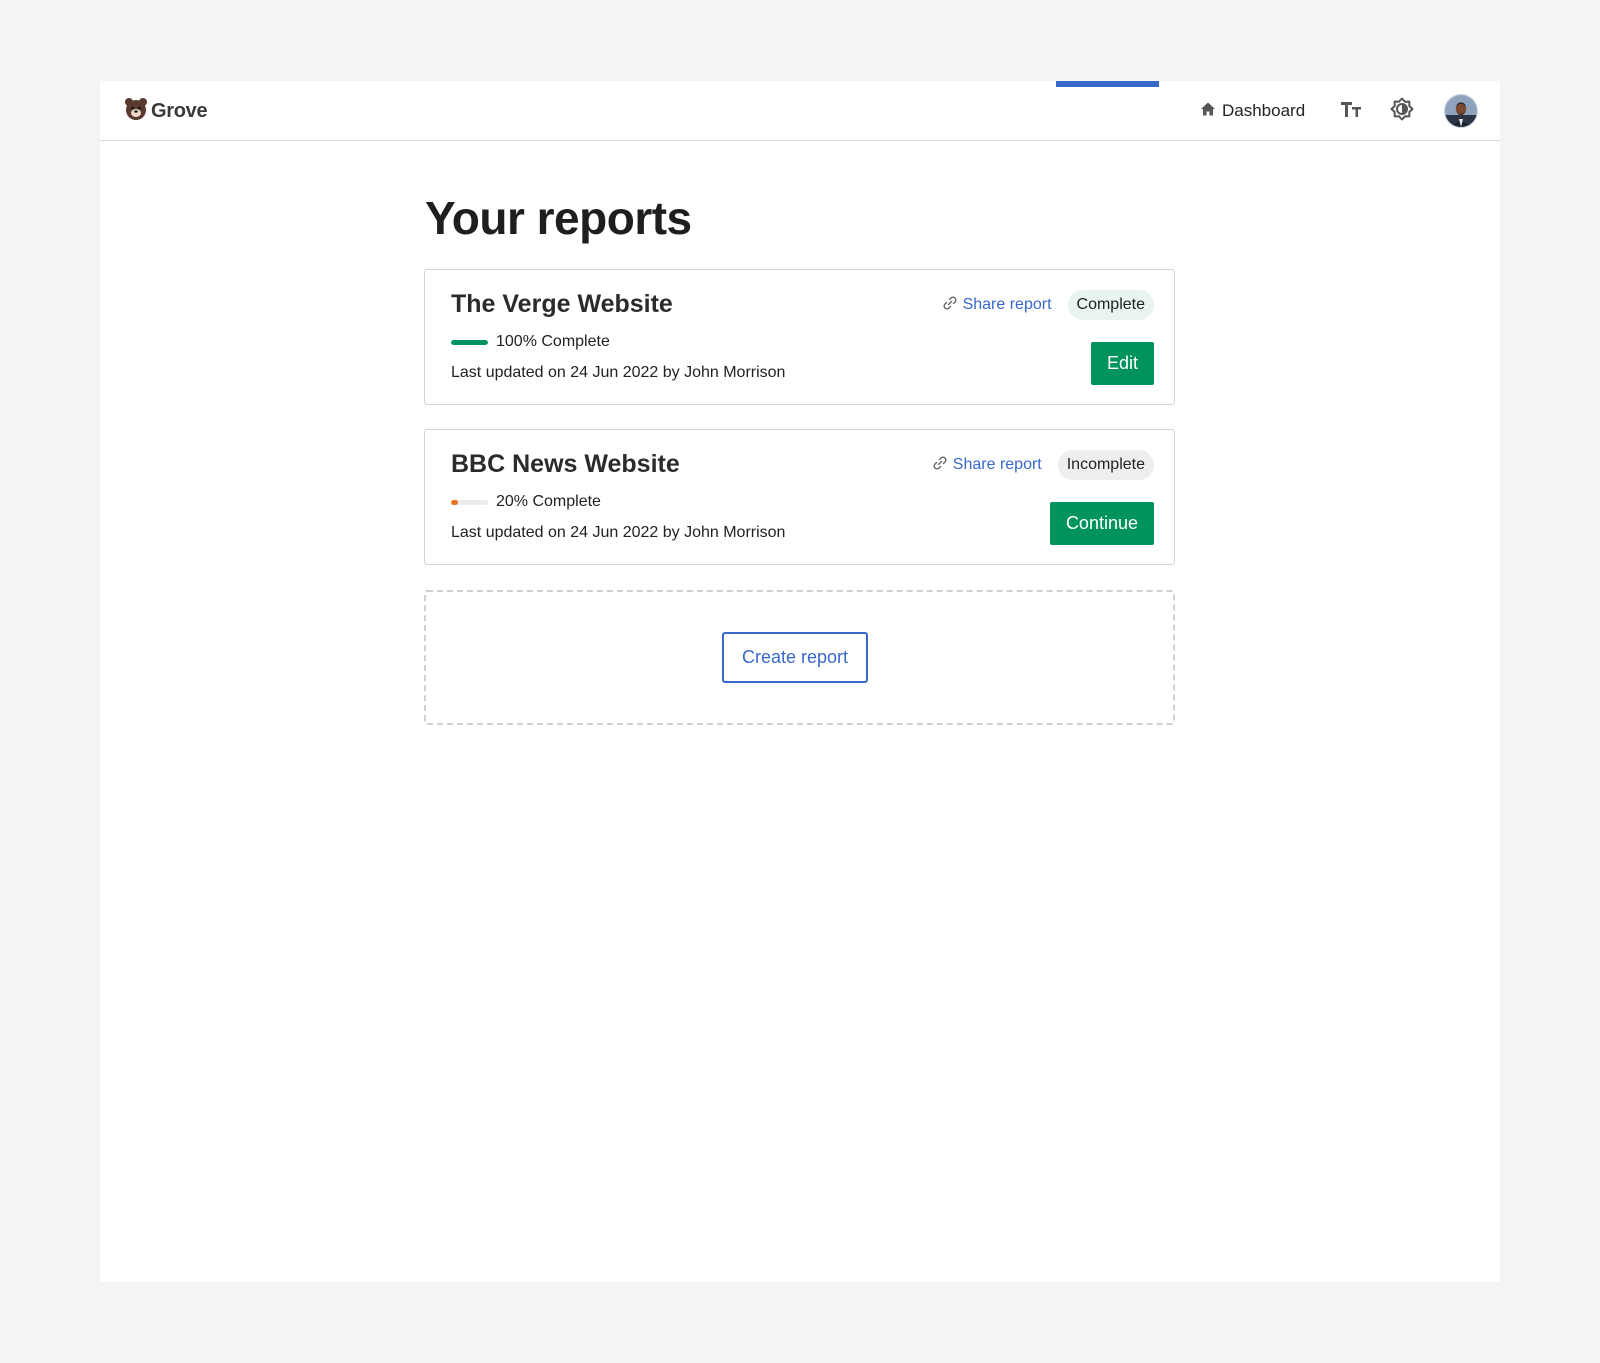 Image resolution: width=1600 pixels, height=1363 pixels. What do you see at coordinates (1043, 465) in the screenshot?
I see `report-actions: Share report Incomplete` at bounding box center [1043, 465].